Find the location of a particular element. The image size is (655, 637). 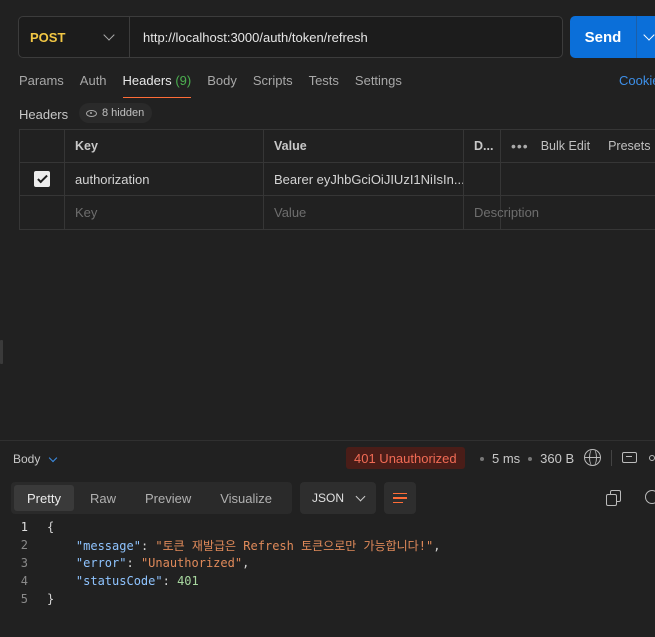

tab-params: Params is located at coordinates (41, 85).